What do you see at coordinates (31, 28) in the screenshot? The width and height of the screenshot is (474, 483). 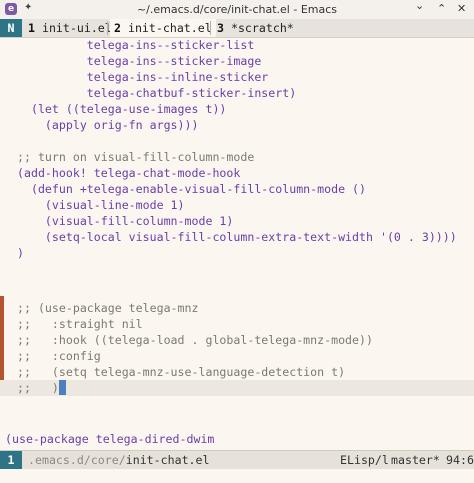 I see `tab-number: 1` at bounding box center [31, 28].